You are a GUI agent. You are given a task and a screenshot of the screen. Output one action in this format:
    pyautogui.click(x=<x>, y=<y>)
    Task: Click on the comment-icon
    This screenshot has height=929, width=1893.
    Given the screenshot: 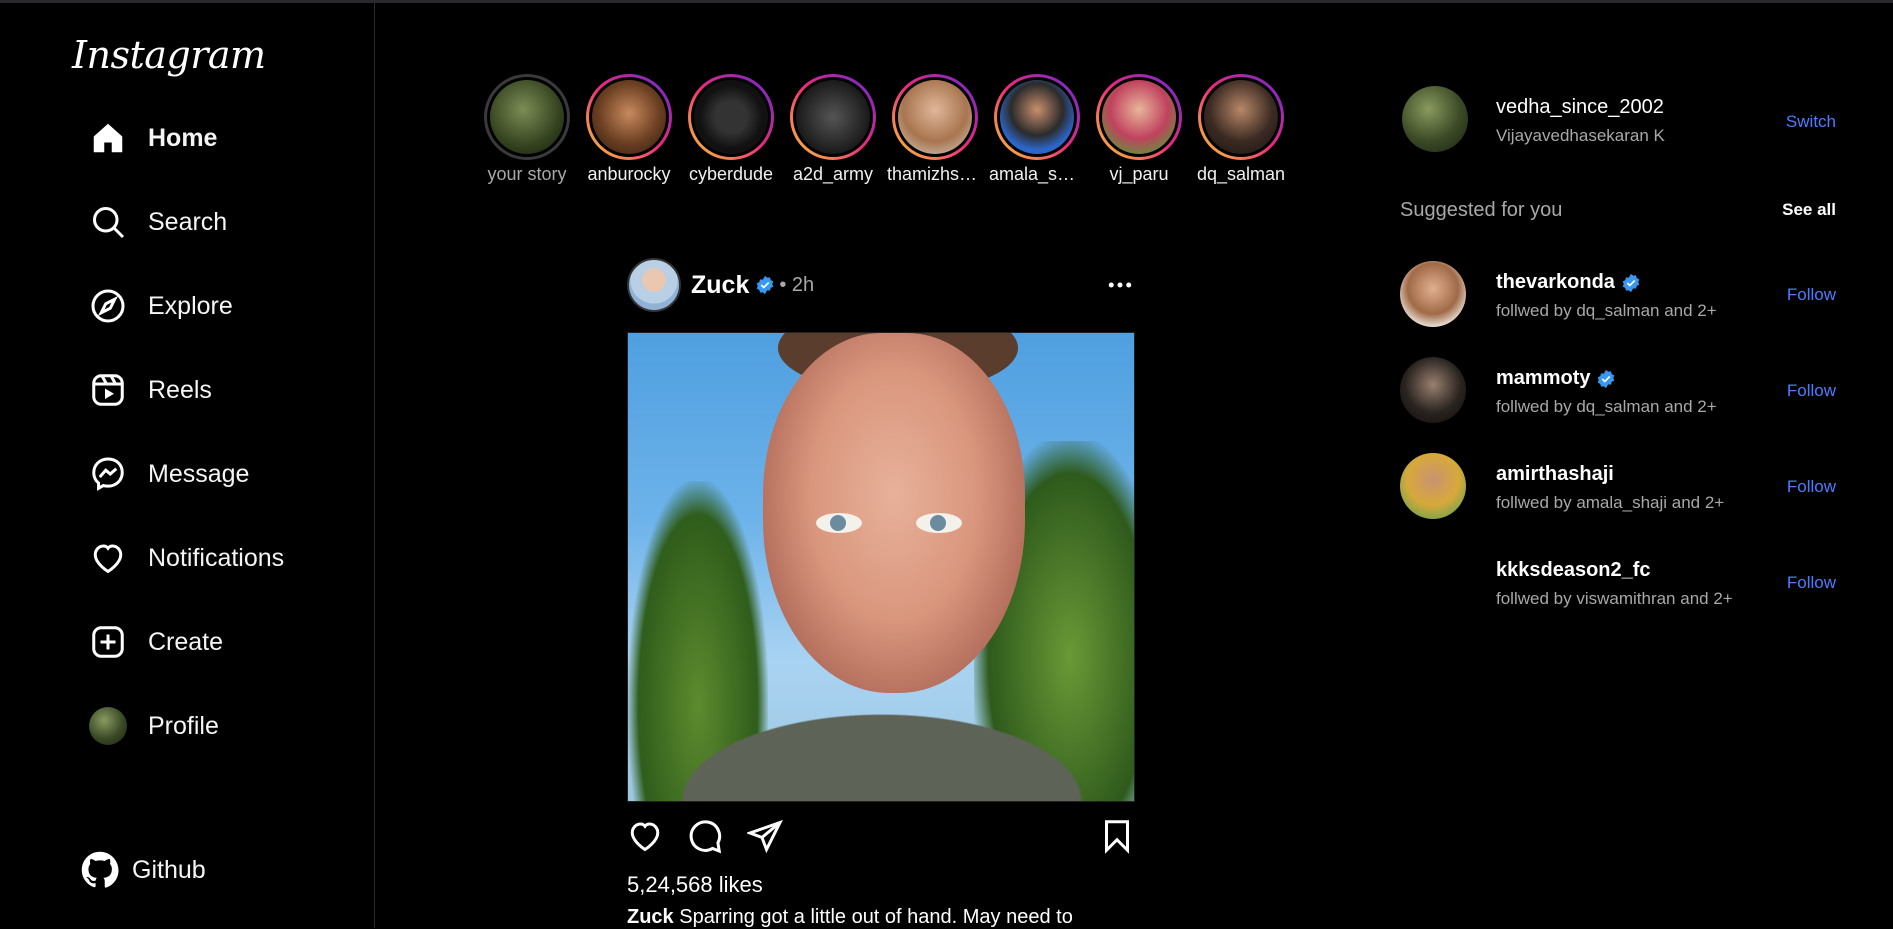 What is the action you would take?
    pyautogui.click(x=705, y=836)
    